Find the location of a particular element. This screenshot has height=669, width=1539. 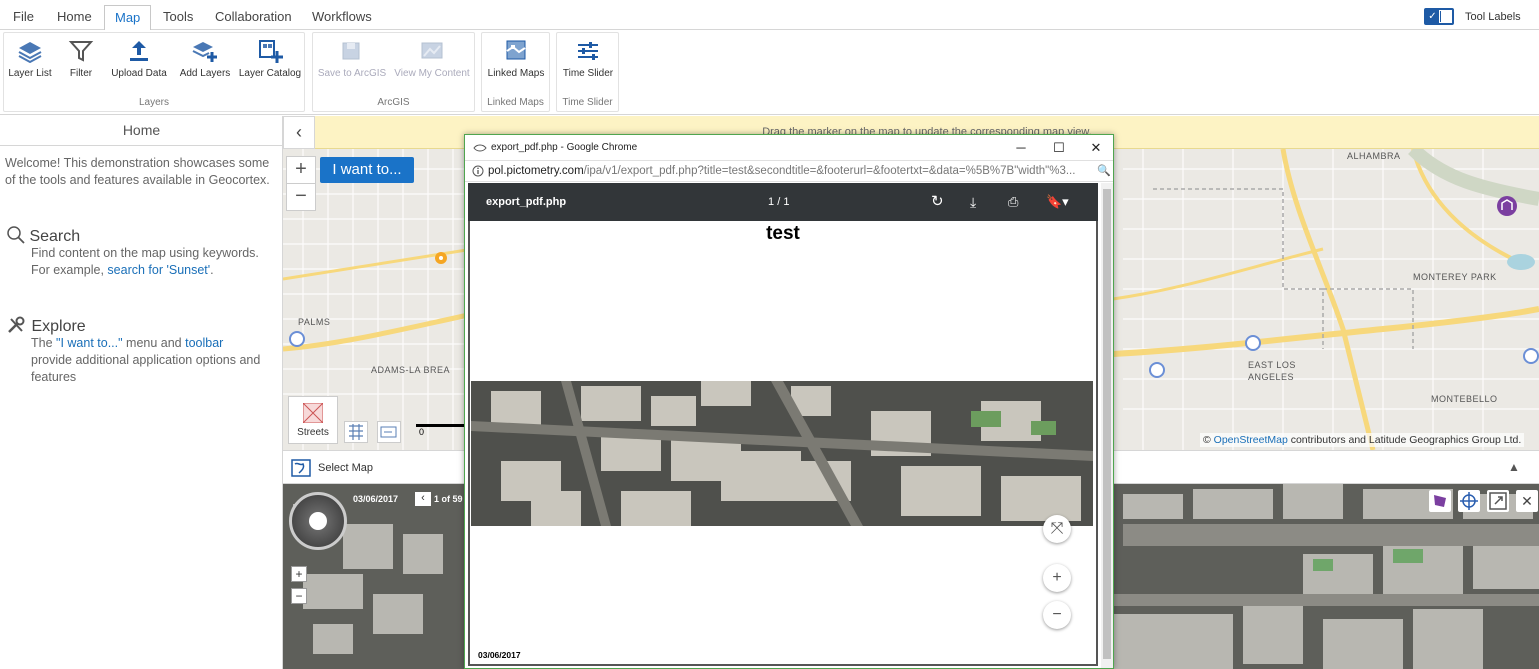

minimize-button: ─ is located at coordinates (1021, 147).